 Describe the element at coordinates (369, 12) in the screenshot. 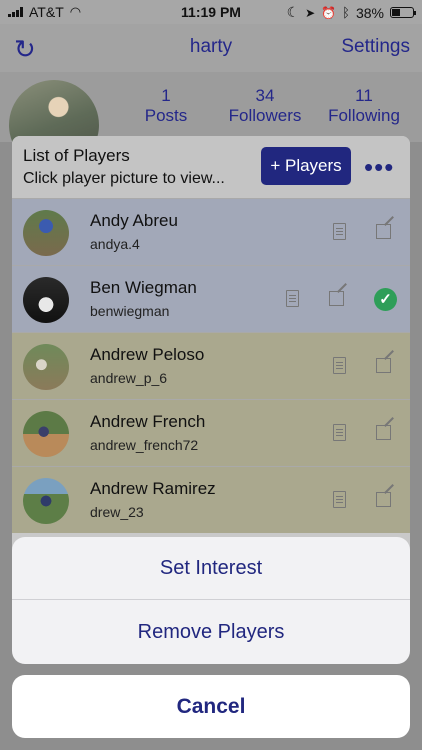

I see `battery-percent: 38%` at that location.